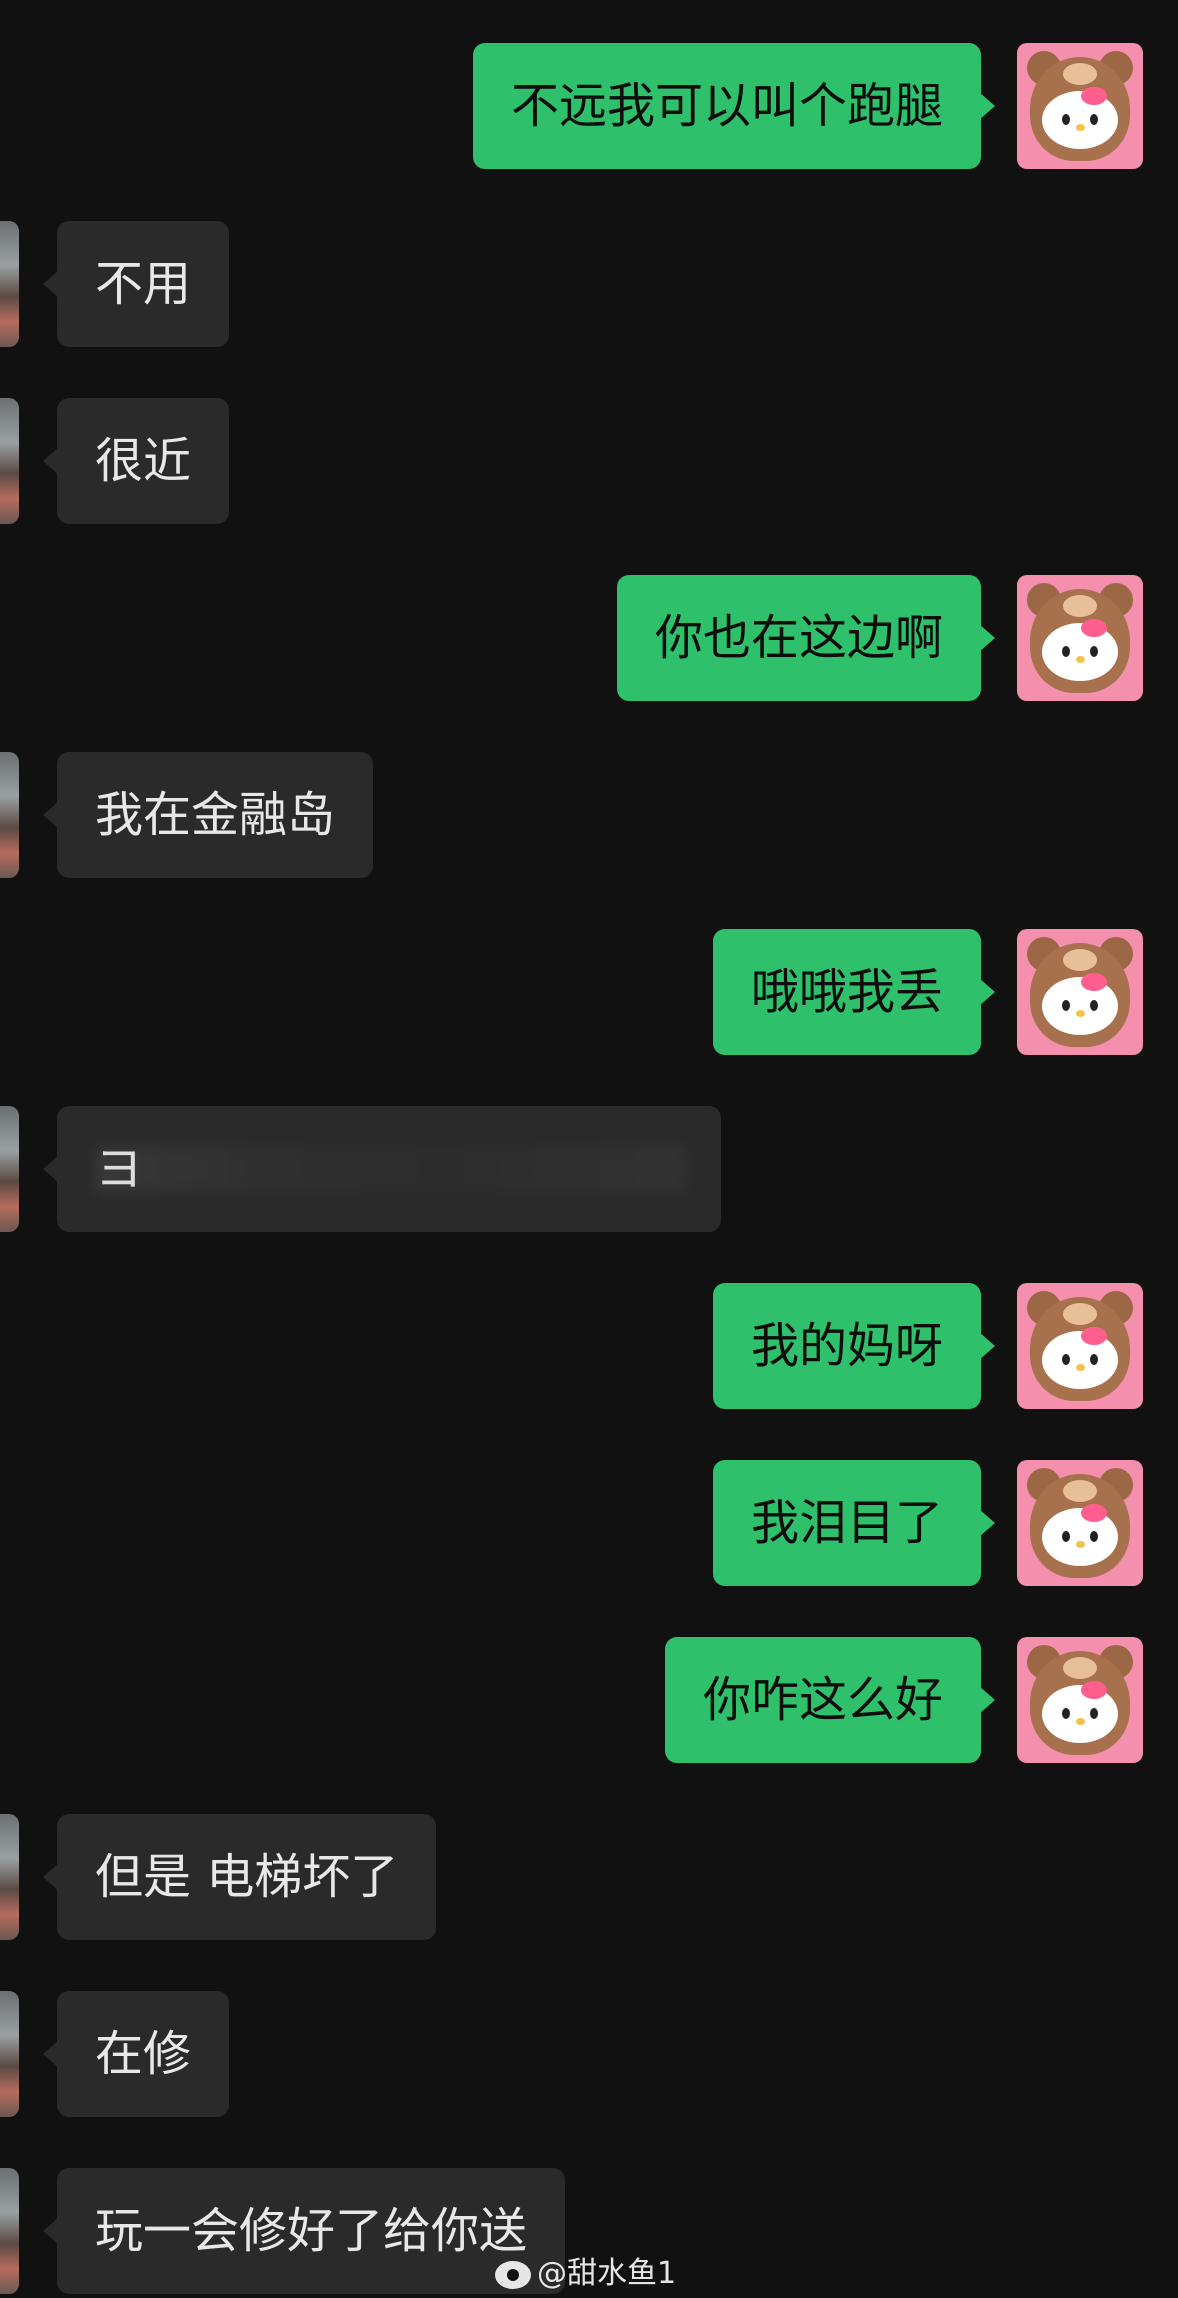  What do you see at coordinates (854, 1346) in the screenshot?
I see `message-bubble-outgoing: 我的妈呀` at bounding box center [854, 1346].